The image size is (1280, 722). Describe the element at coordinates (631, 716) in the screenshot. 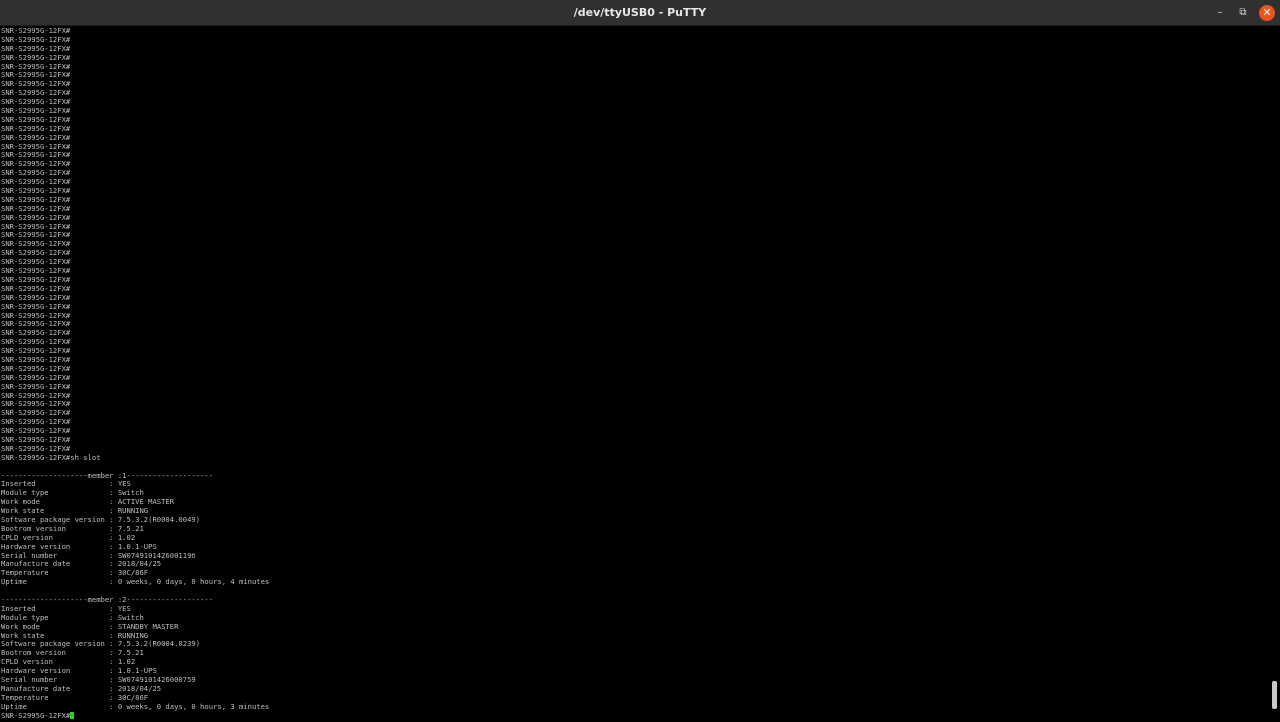

I see `terminal-active-prompt-line: SNR-S2995G-12FX#` at that location.